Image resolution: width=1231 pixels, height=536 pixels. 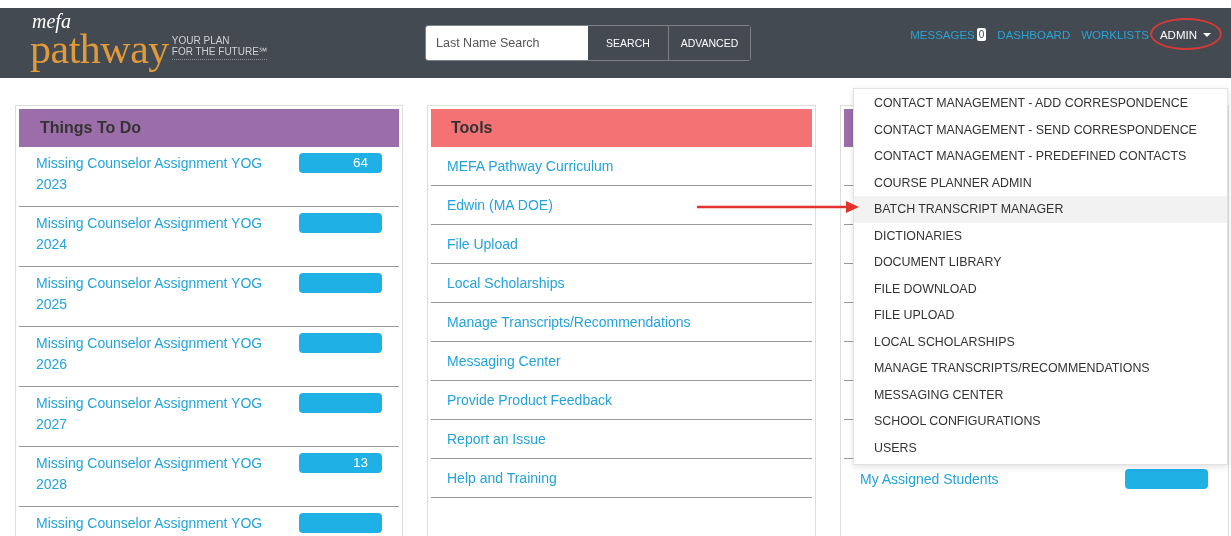 I want to click on menu-item: COURSE PLANNER ADMIN, so click(x=1040, y=182).